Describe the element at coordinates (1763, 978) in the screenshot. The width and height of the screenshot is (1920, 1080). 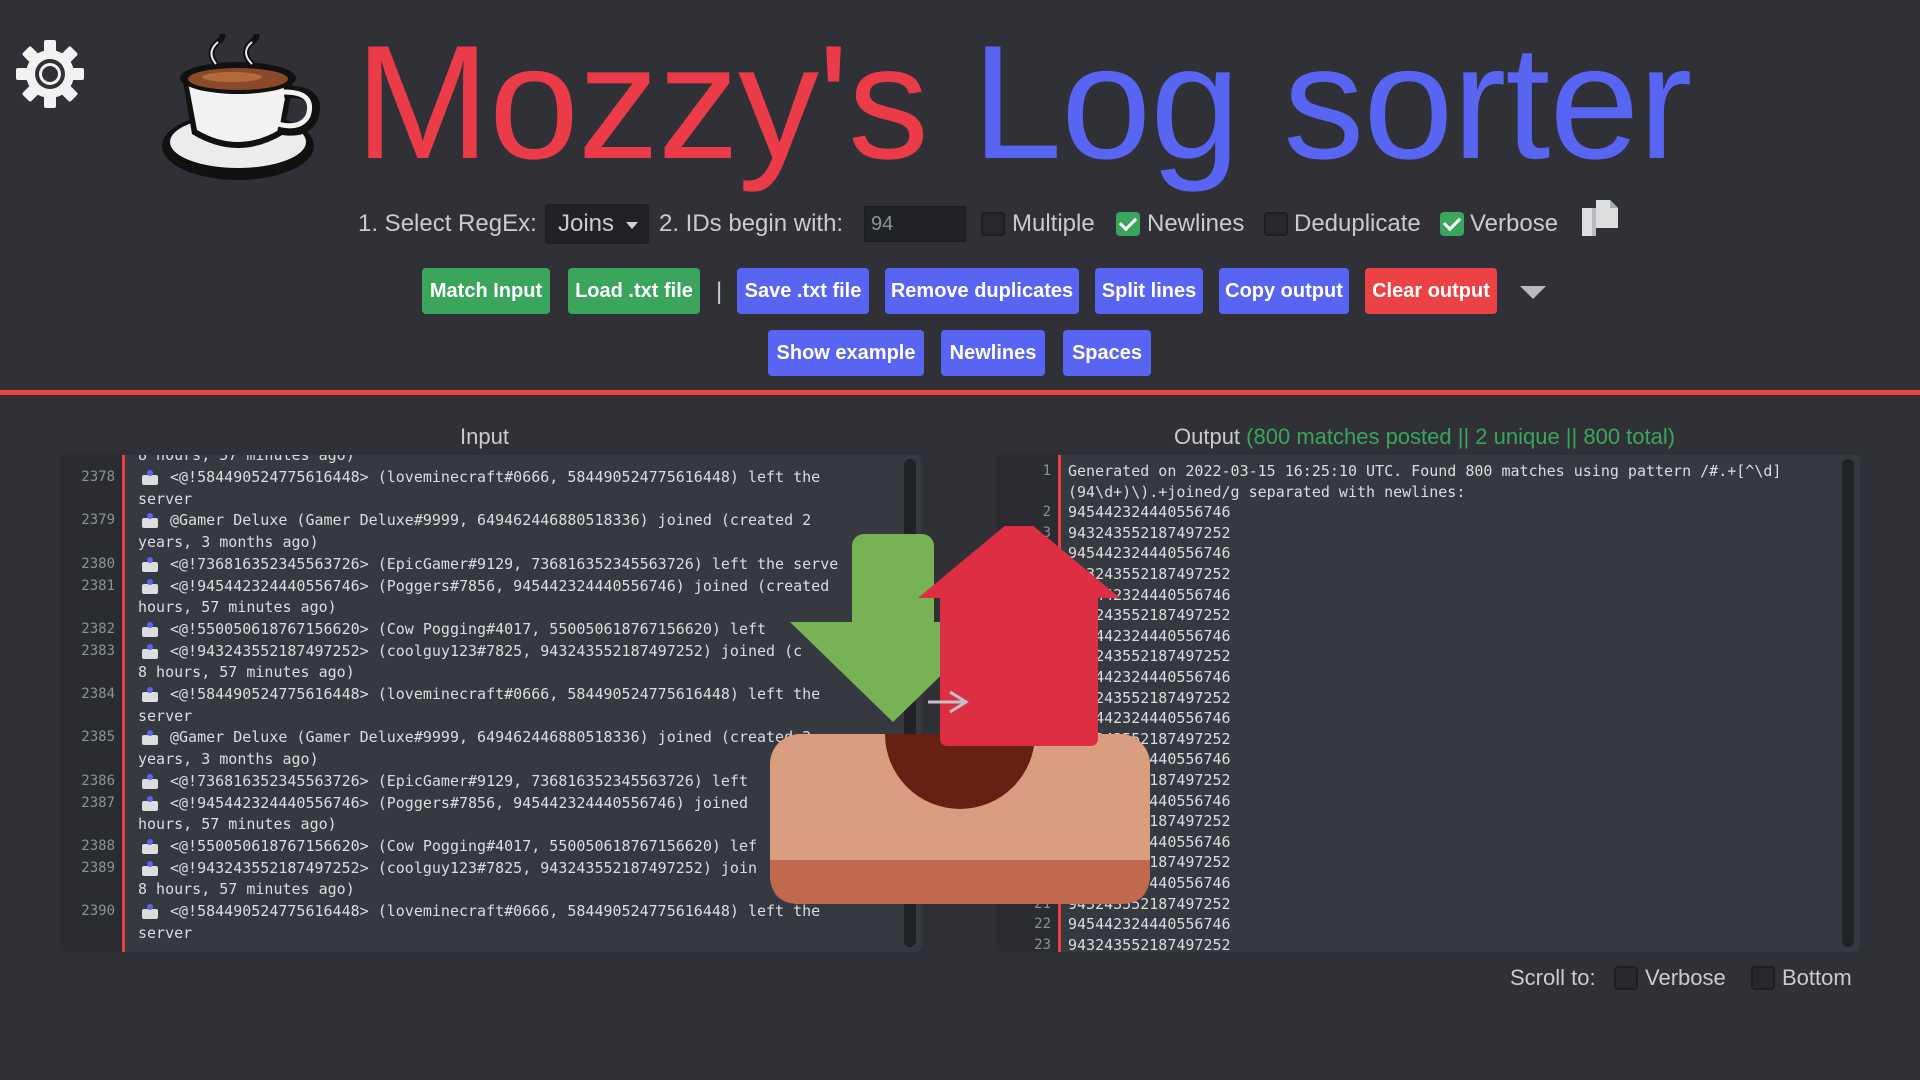
I see `scroll-bottom-checkbox` at that location.